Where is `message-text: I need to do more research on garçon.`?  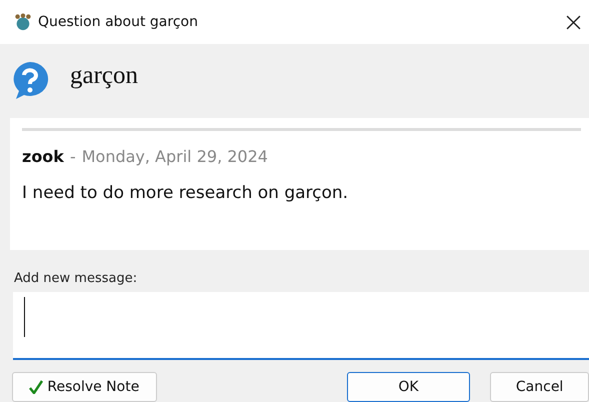
message-text: I need to do more research on garçon. is located at coordinates (186, 193).